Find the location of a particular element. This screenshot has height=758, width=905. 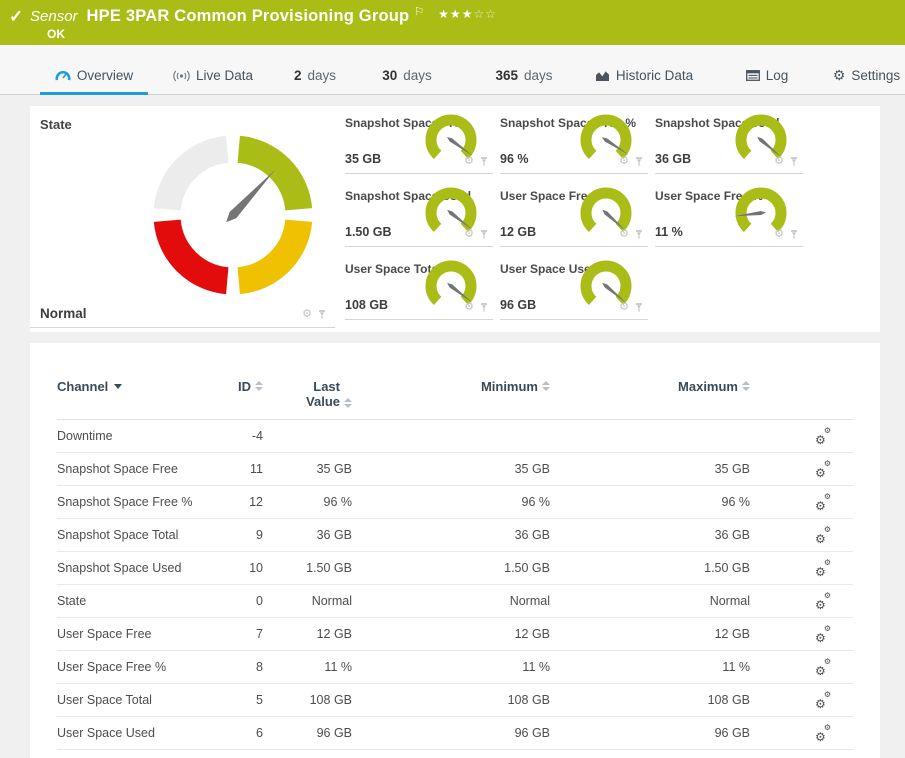

col-maximum: Maximum is located at coordinates (650, 394).